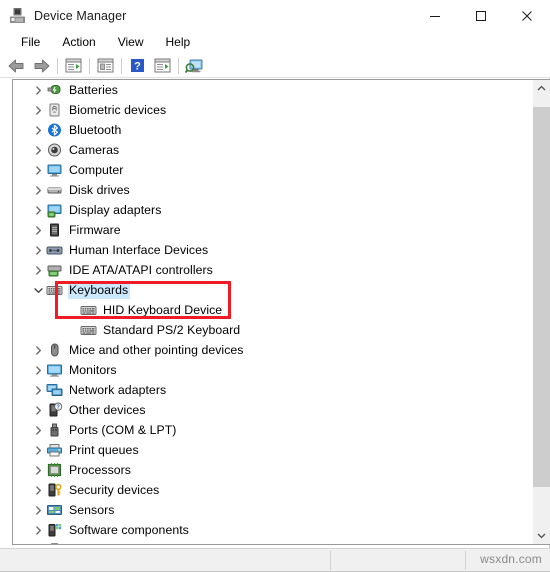 This screenshot has width=550, height=572. Describe the element at coordinates (131, 42) in the screenshot. I see `menu-view: View` at that location.